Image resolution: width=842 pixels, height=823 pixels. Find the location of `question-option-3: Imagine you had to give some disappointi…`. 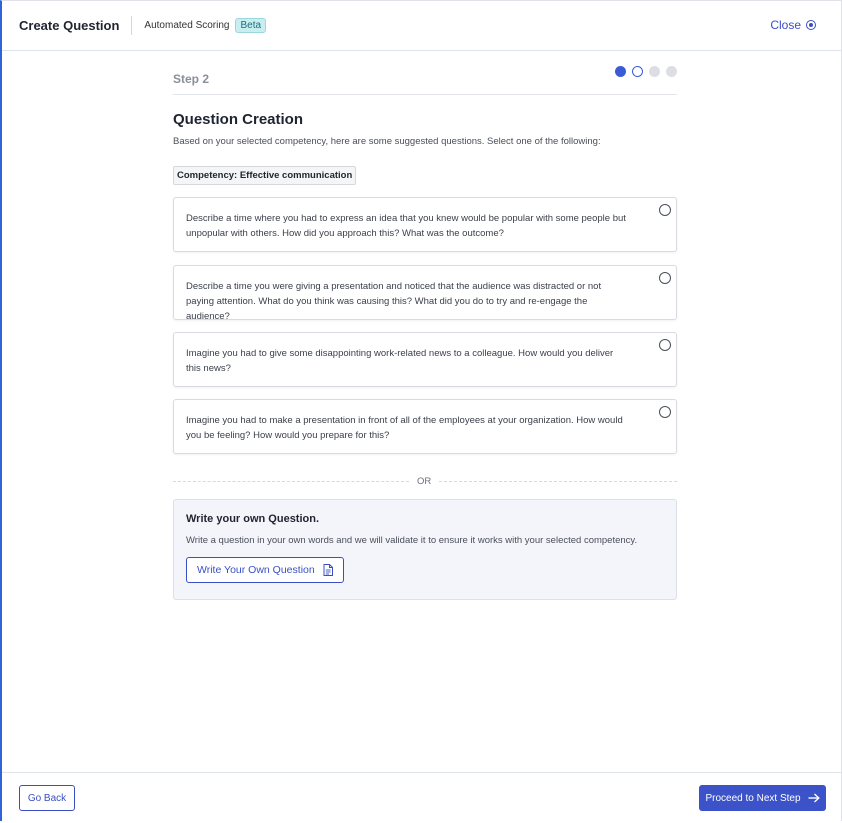

question-option-3: Imagine you had to give some disappointi… is located at coordinates (425, 359).